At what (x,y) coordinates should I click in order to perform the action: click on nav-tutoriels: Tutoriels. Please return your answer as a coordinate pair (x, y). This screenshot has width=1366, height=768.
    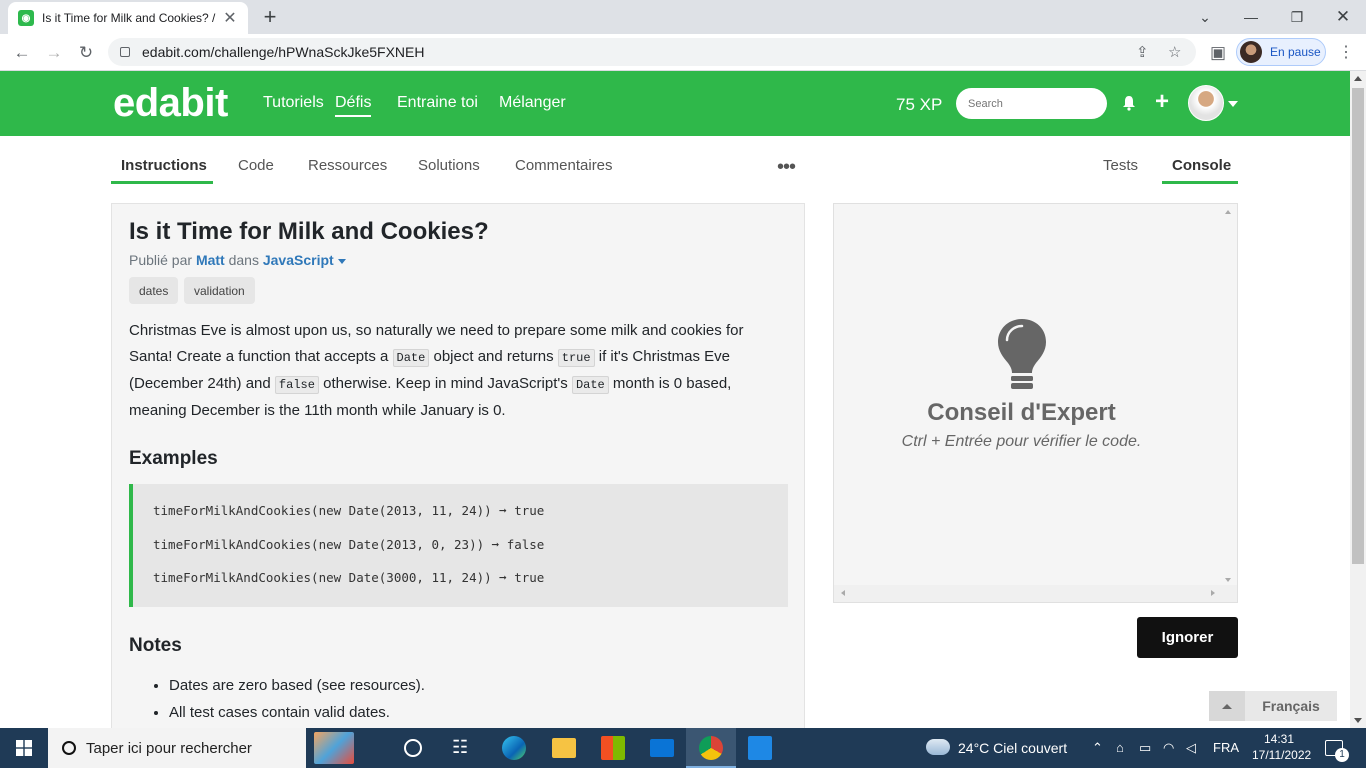
    Looking at the image, I should click on (293, 103).